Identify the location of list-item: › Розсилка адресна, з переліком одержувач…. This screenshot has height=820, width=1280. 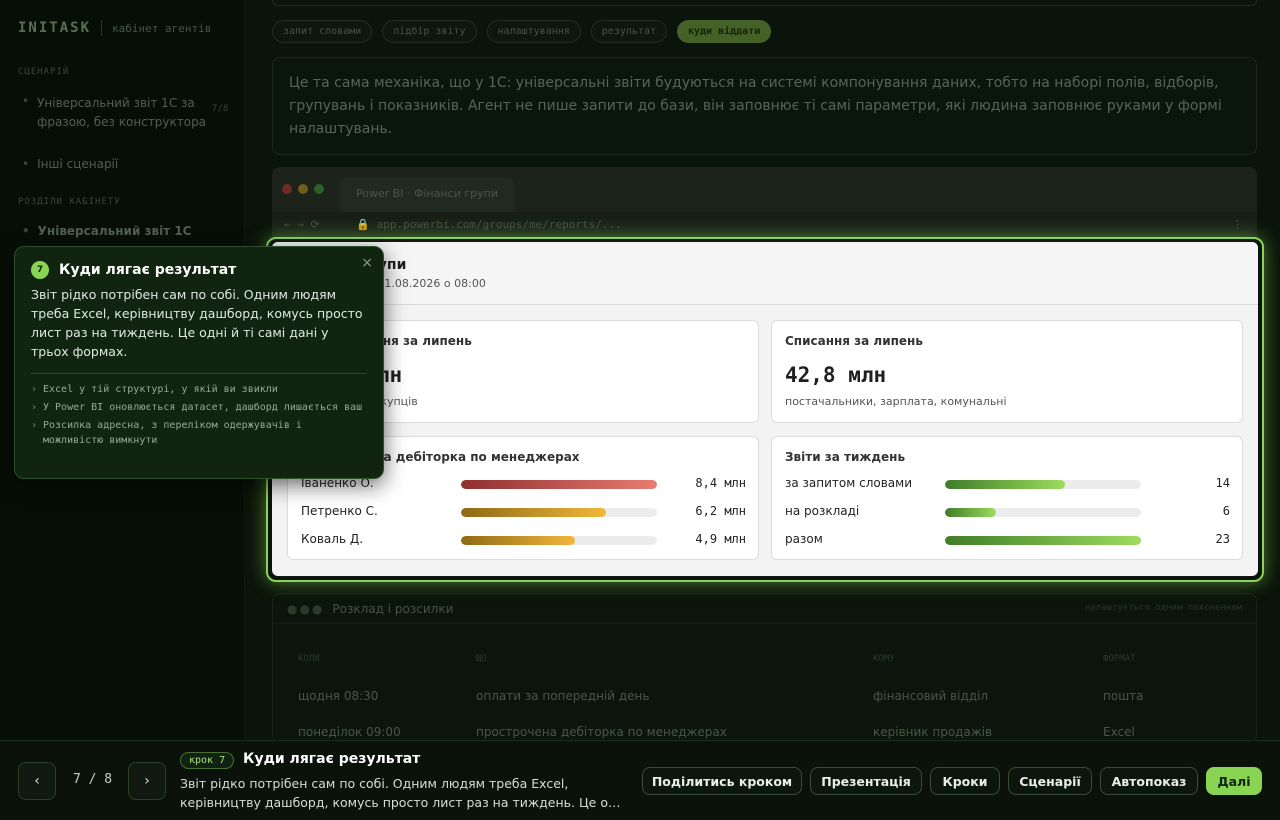
(166, 433).